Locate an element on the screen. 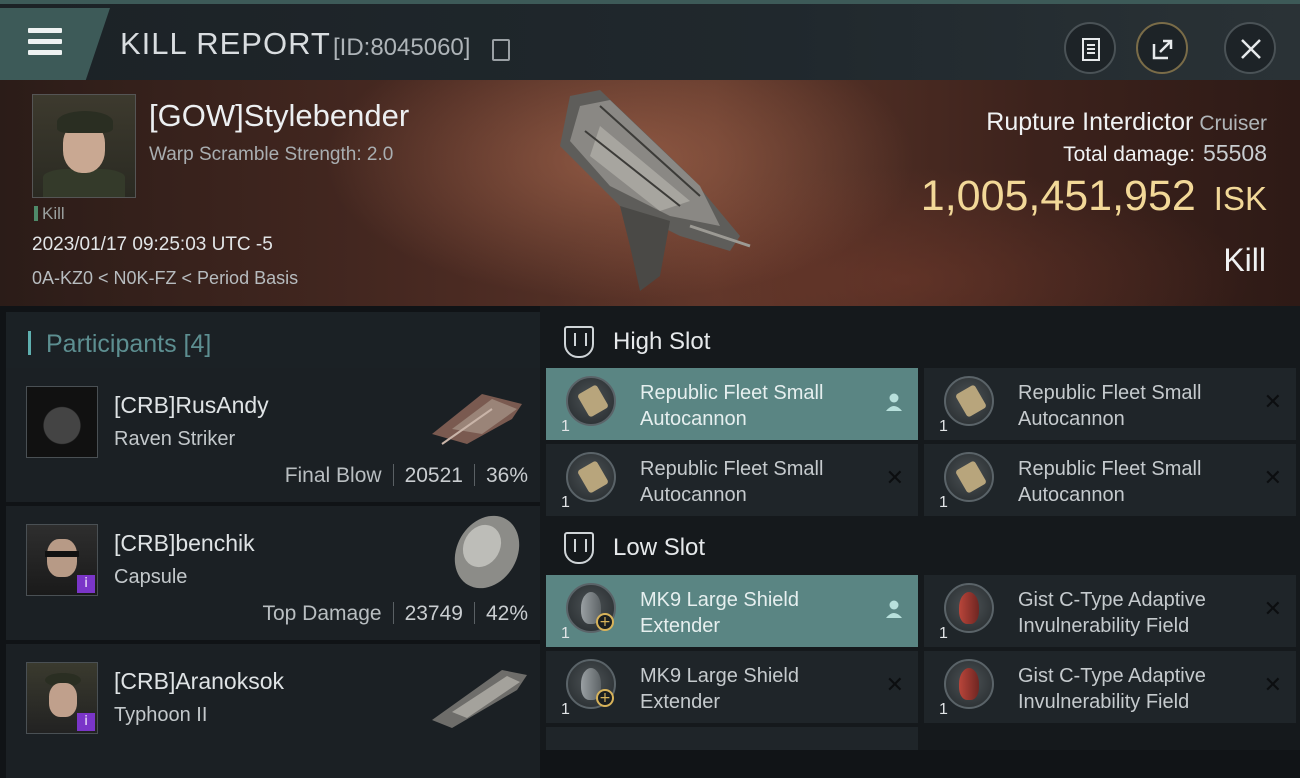 The width and height of the screenshot is (1300, 778). module-item: 1 Republic Fleet Small Autocannon is located at coordinates (732, 404).